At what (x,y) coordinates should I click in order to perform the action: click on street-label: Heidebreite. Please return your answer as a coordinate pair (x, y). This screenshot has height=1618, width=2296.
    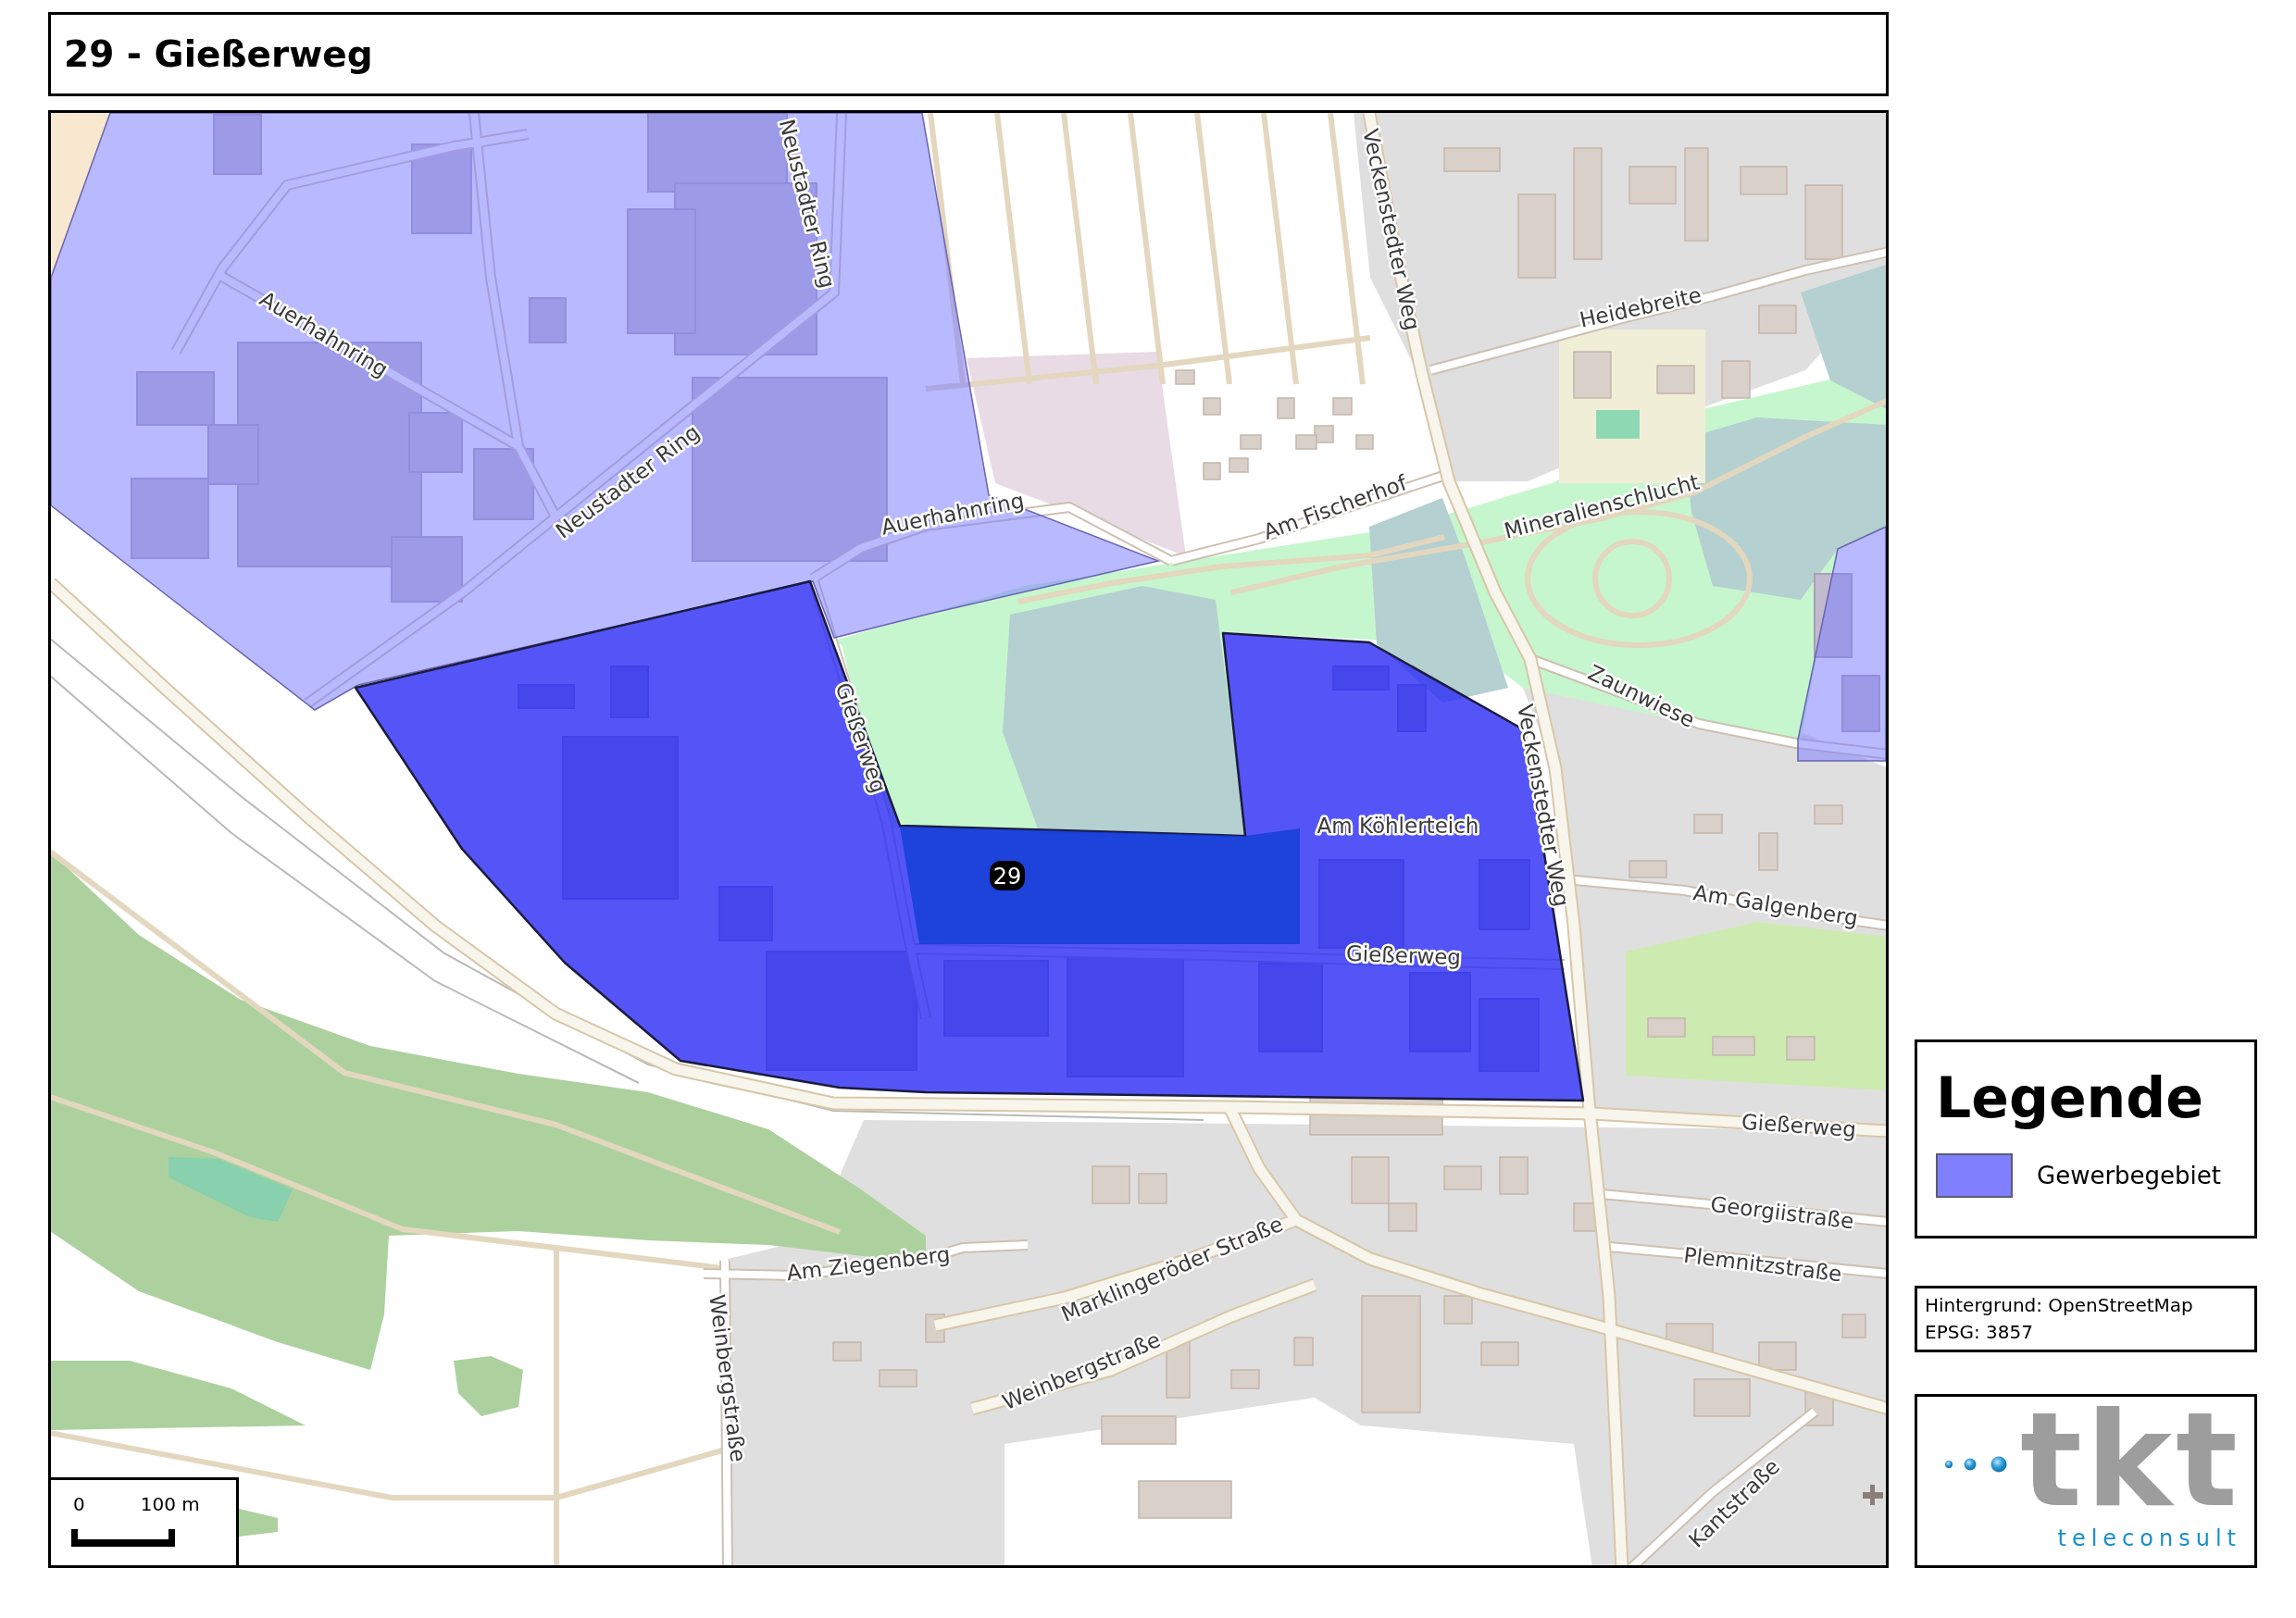
    Looking at the image, I should click on (1640, 307).